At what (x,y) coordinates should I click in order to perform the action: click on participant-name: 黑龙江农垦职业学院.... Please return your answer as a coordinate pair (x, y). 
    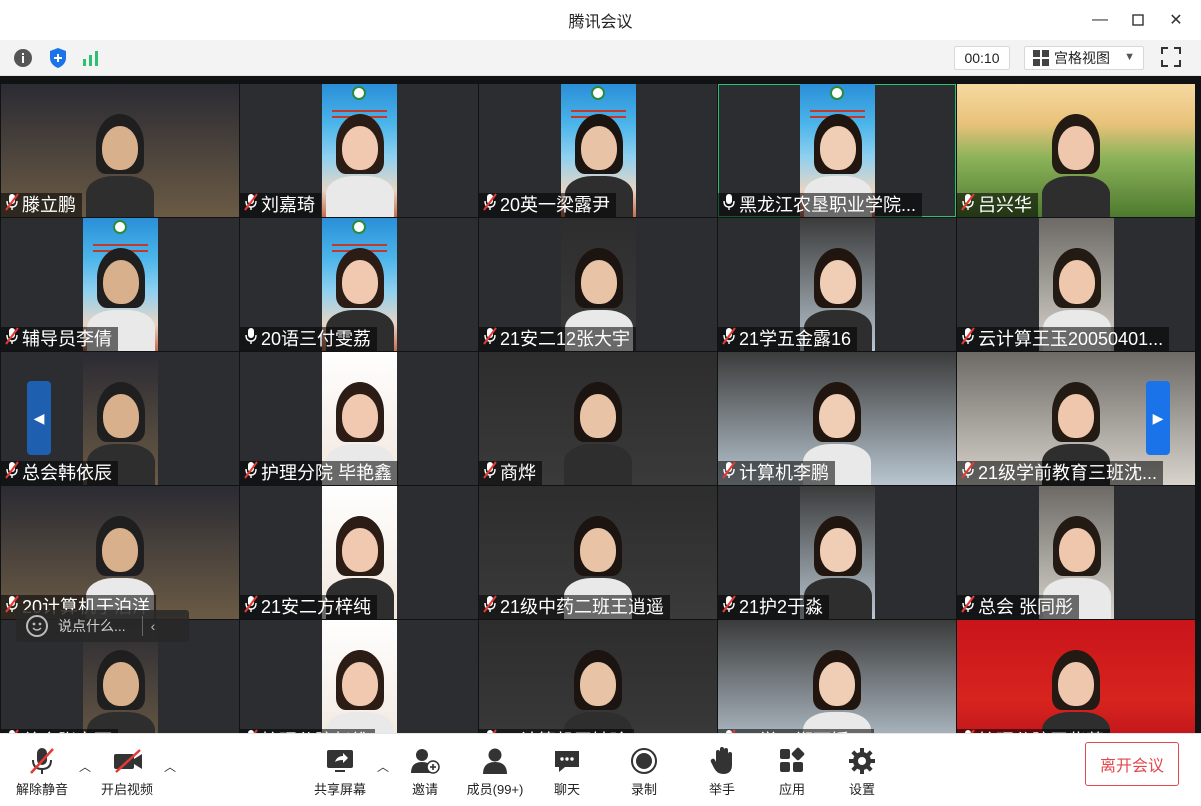
    Looking at the image, I should click on (828, 205).